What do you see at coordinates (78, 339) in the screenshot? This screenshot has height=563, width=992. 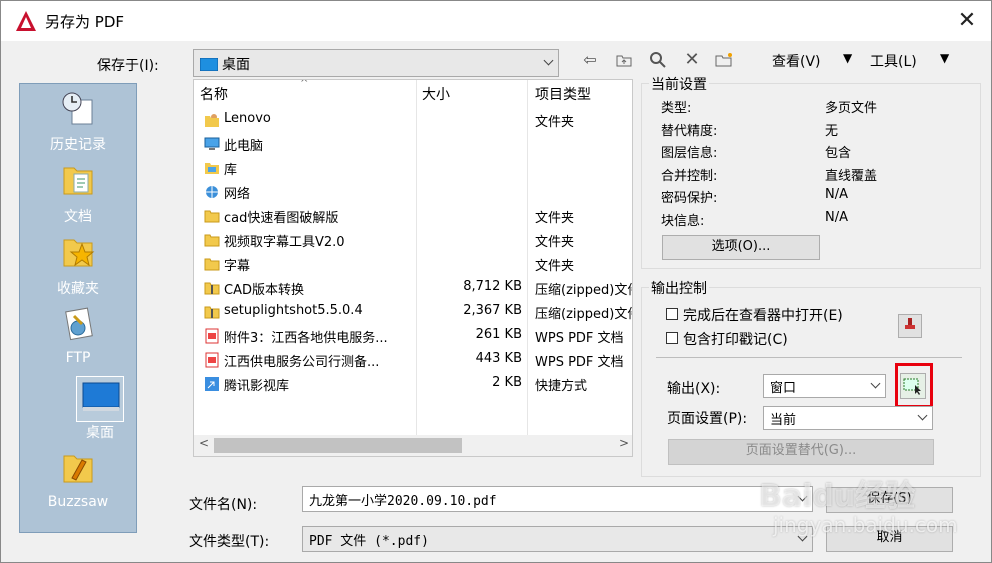 I see `place-ftp: FTP` at bounding box center [78, 339].